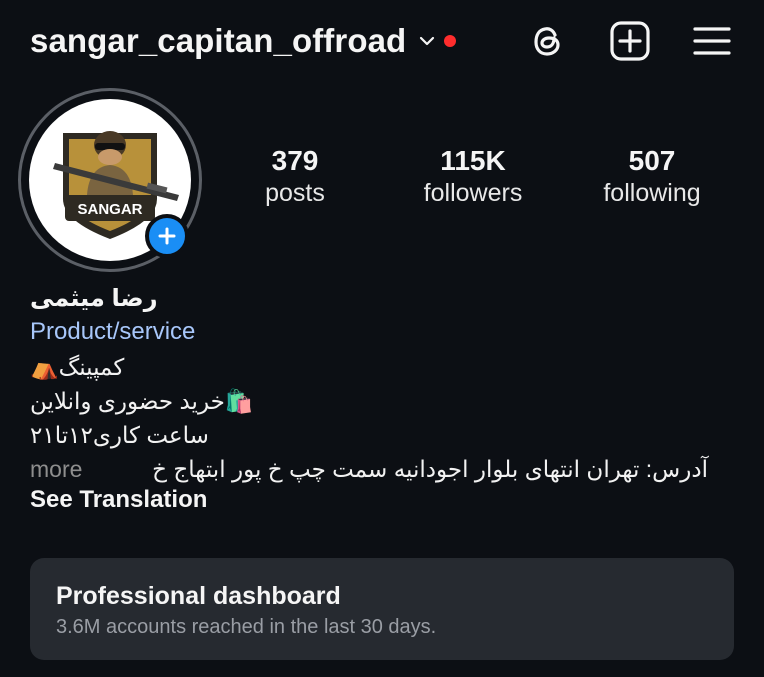  Describe the element at coordinates (712, 41) in the screenshot. I see `menu-icon` at that location.